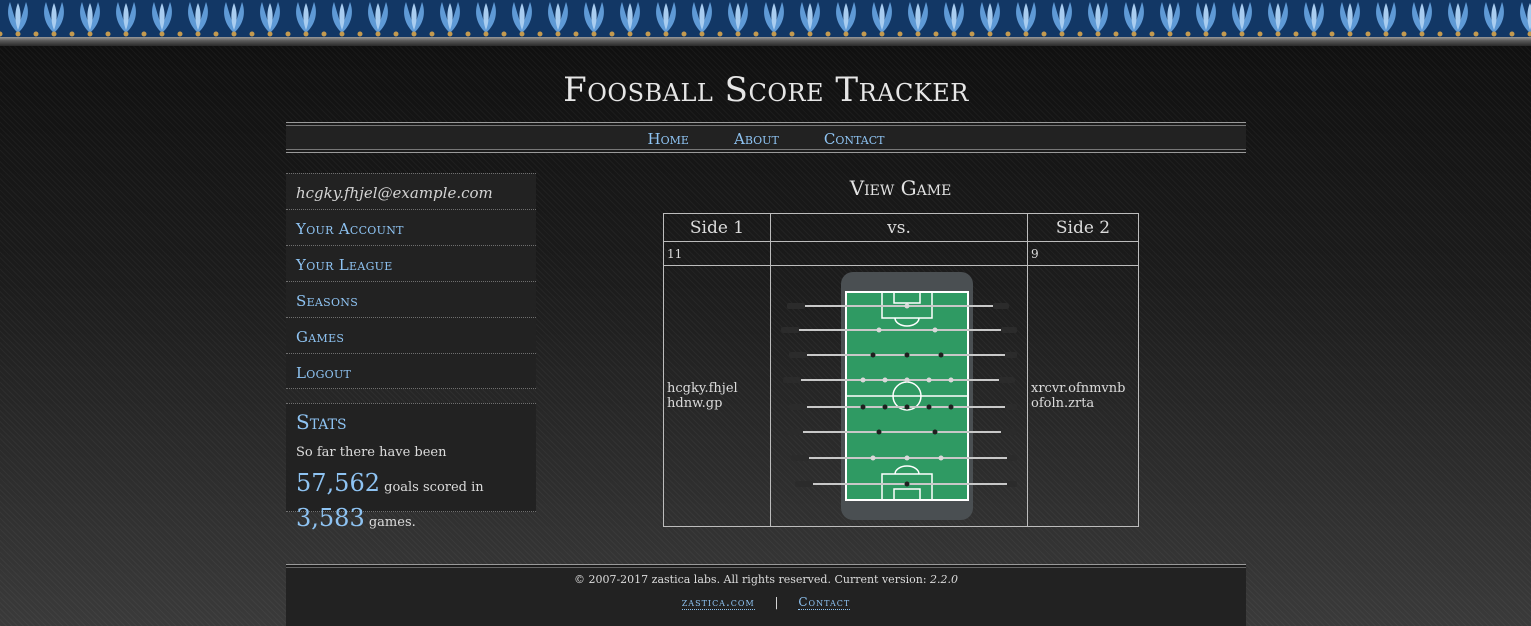 The height and width of the screenshot is (626, 1531). What do you see at coordinates (323, 373) in the screenshot?
I see `logout-link: Logout` at bounding box center [323, 373].